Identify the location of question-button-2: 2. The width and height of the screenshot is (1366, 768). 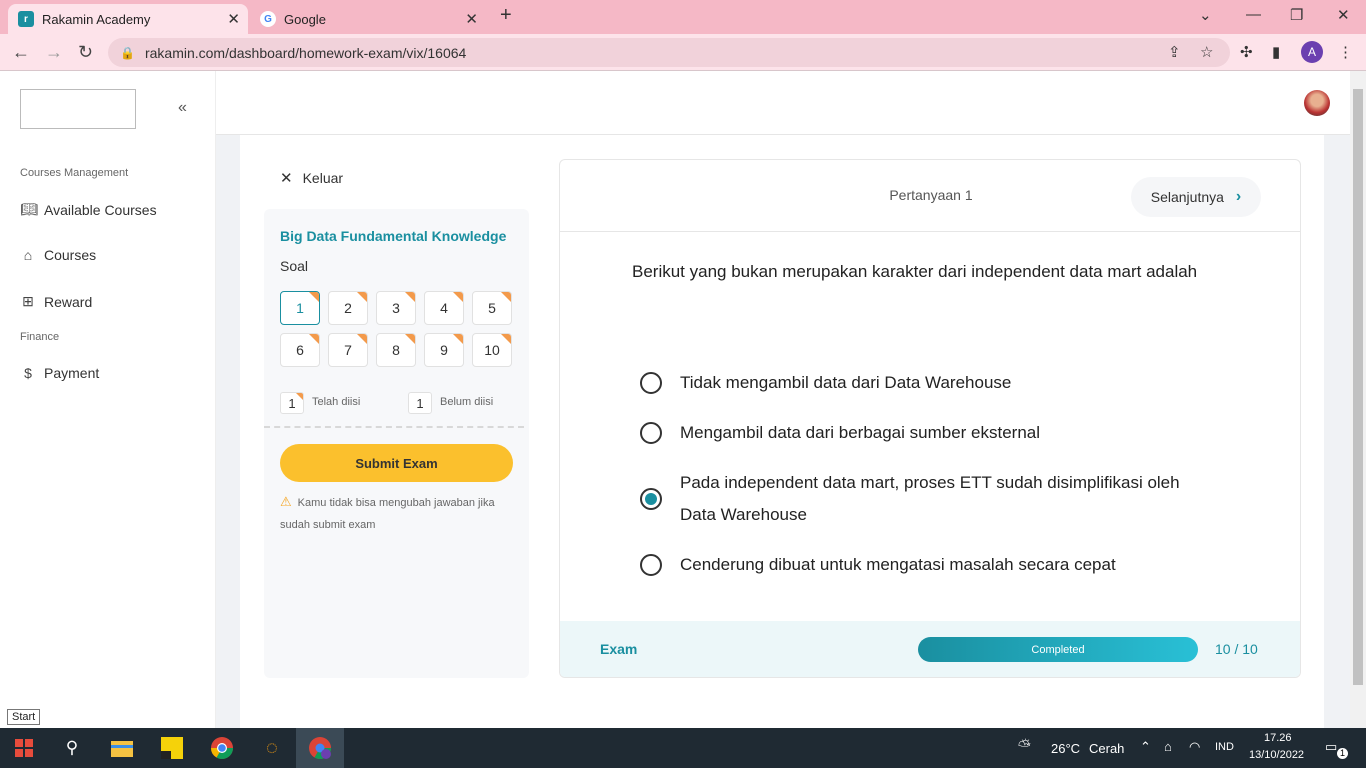
(348, 308).